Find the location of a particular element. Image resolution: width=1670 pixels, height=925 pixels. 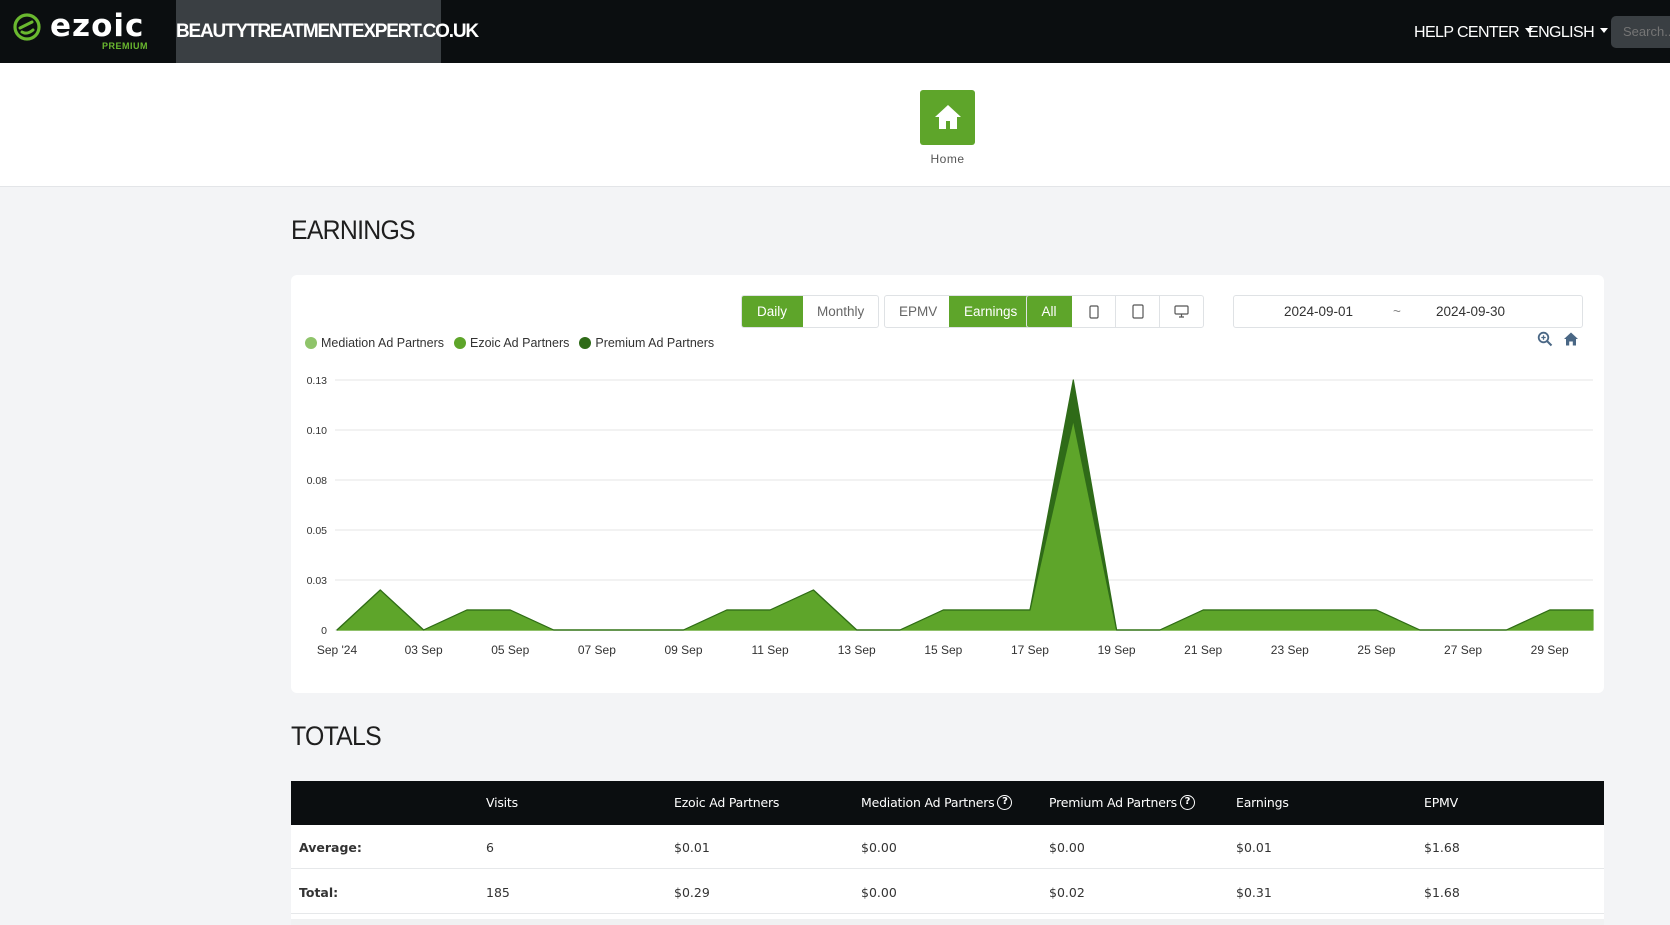

x-tick-label: 05 Sep is located at coordinates (510, 650).